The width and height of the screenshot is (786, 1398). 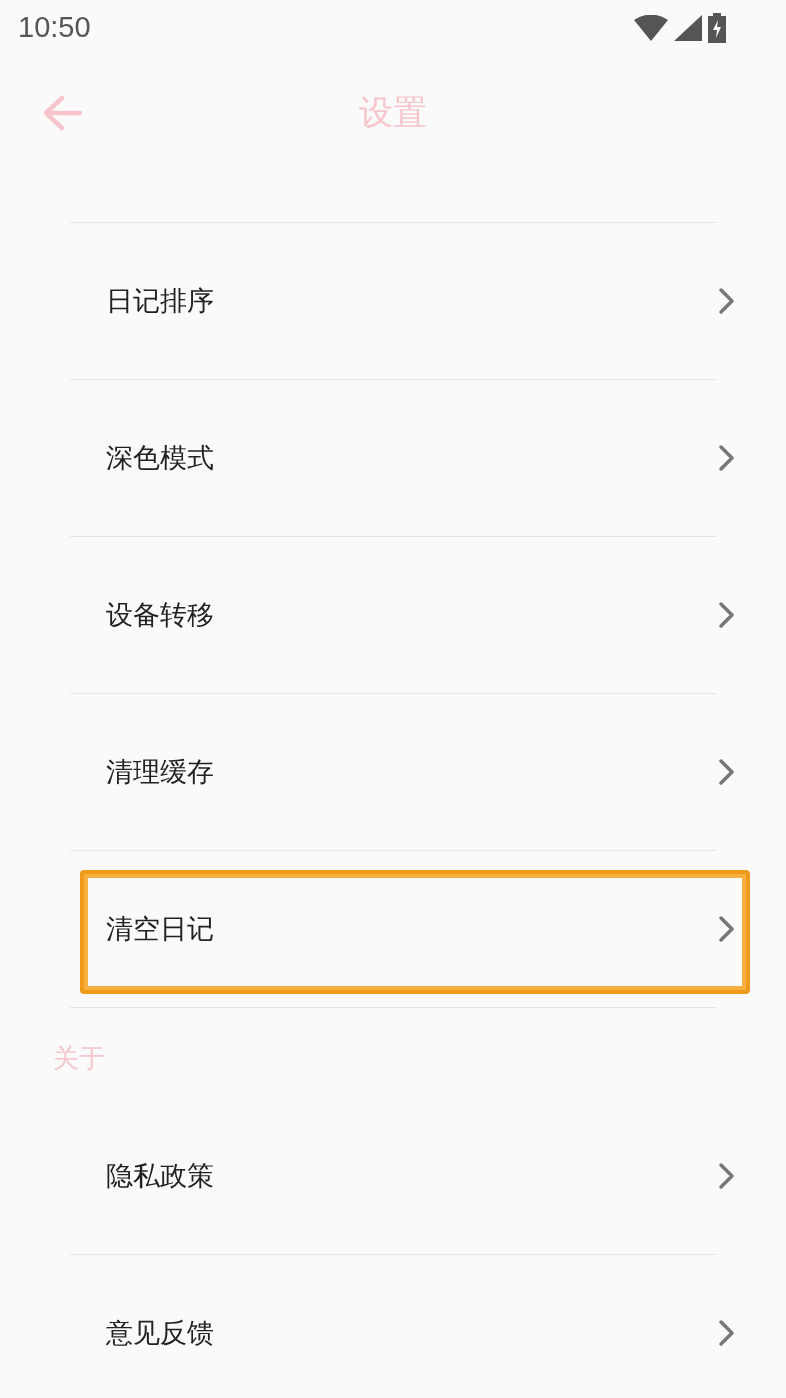 I want to click on back-arrow-icon, so click(x=62, y=112).